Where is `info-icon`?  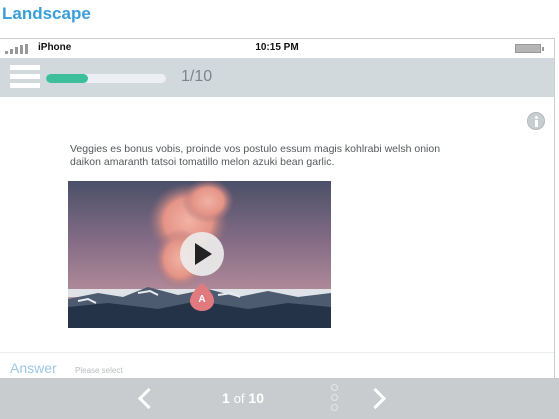 info-icon is located at coordinates (536, 121).